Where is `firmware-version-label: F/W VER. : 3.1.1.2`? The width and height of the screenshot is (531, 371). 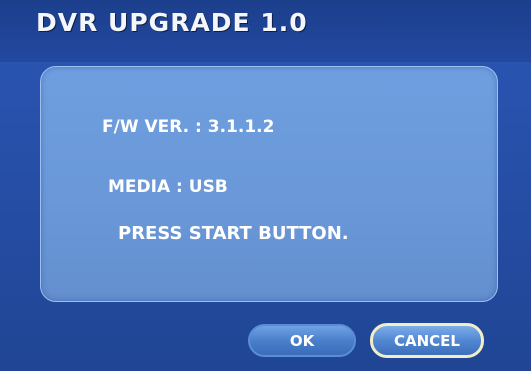 firmware-version-label: F/W VER. : 3.1.1.2 is located at coordinates (188, 127).